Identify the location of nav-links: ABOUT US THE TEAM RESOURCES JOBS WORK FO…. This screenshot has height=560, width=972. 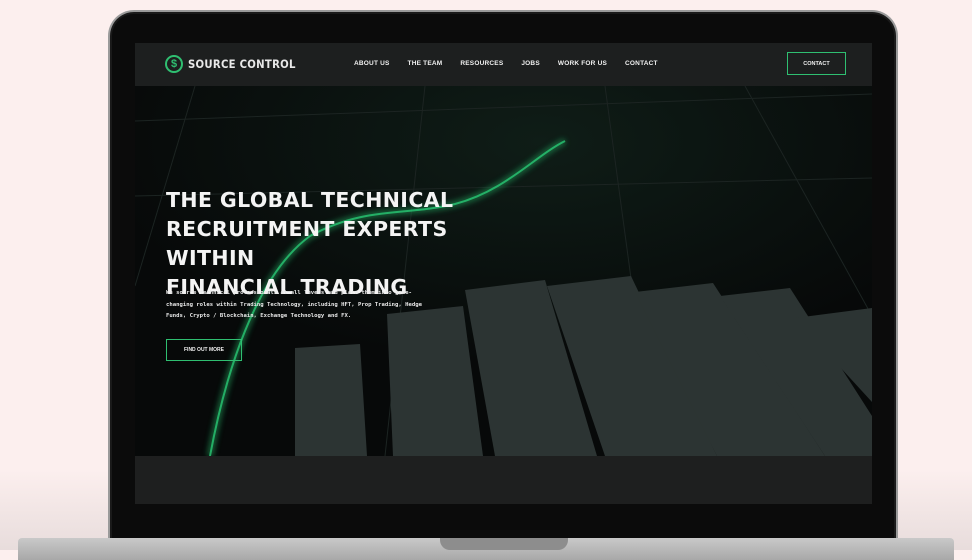
(506, 63).